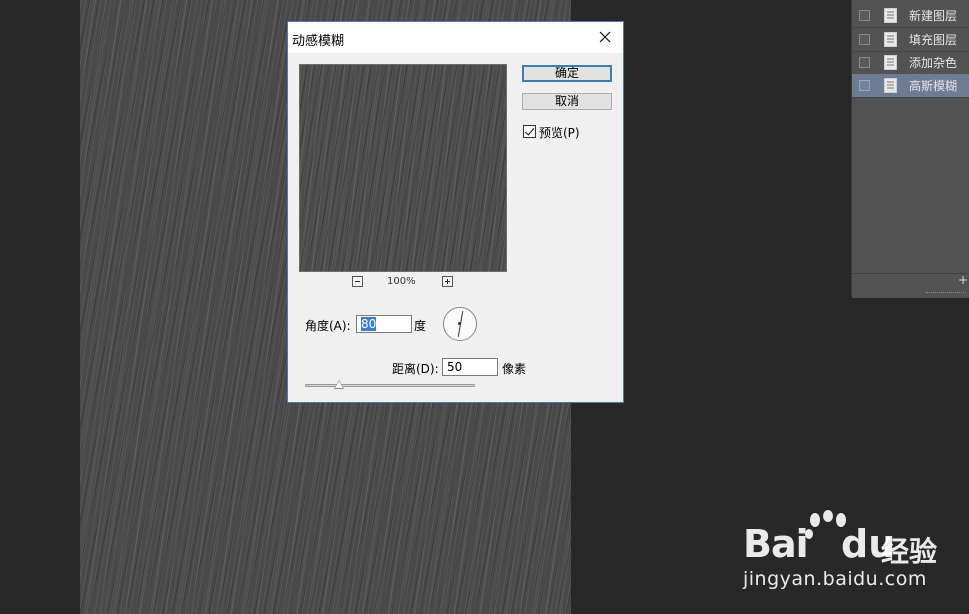  What do you see at coordinates (567, 73) in the screenshot?
I see `ok-button: 确定` at bounding box center [567, 73].